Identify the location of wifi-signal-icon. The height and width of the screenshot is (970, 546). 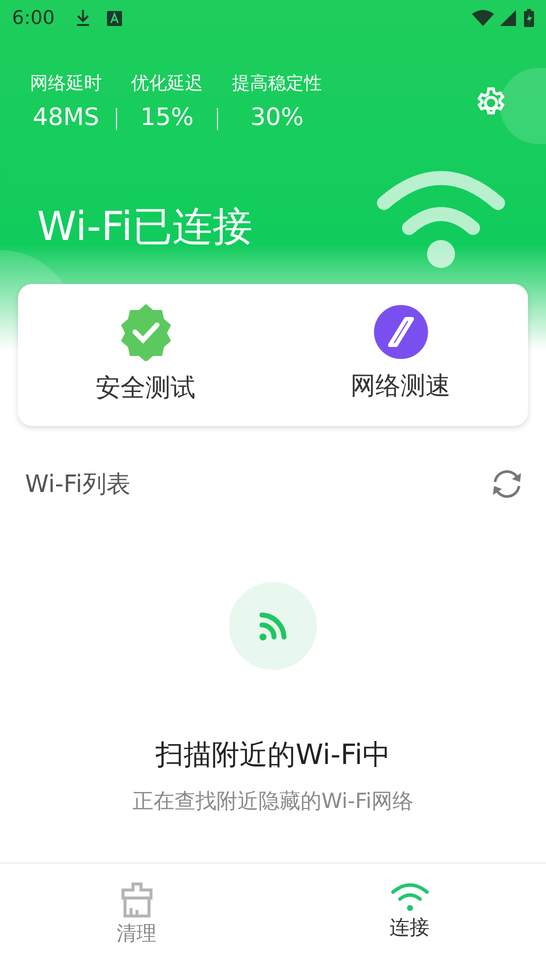
(483, 18).